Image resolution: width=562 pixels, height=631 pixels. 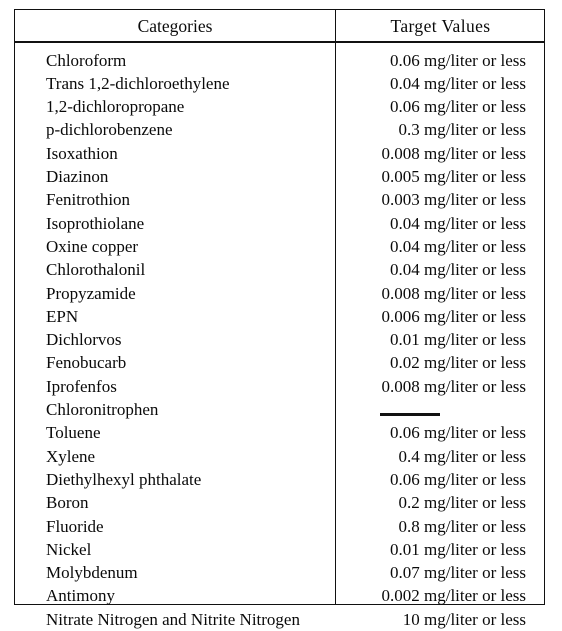 I want to click on column-header-categories: Categories, so click(x=175, y=26).